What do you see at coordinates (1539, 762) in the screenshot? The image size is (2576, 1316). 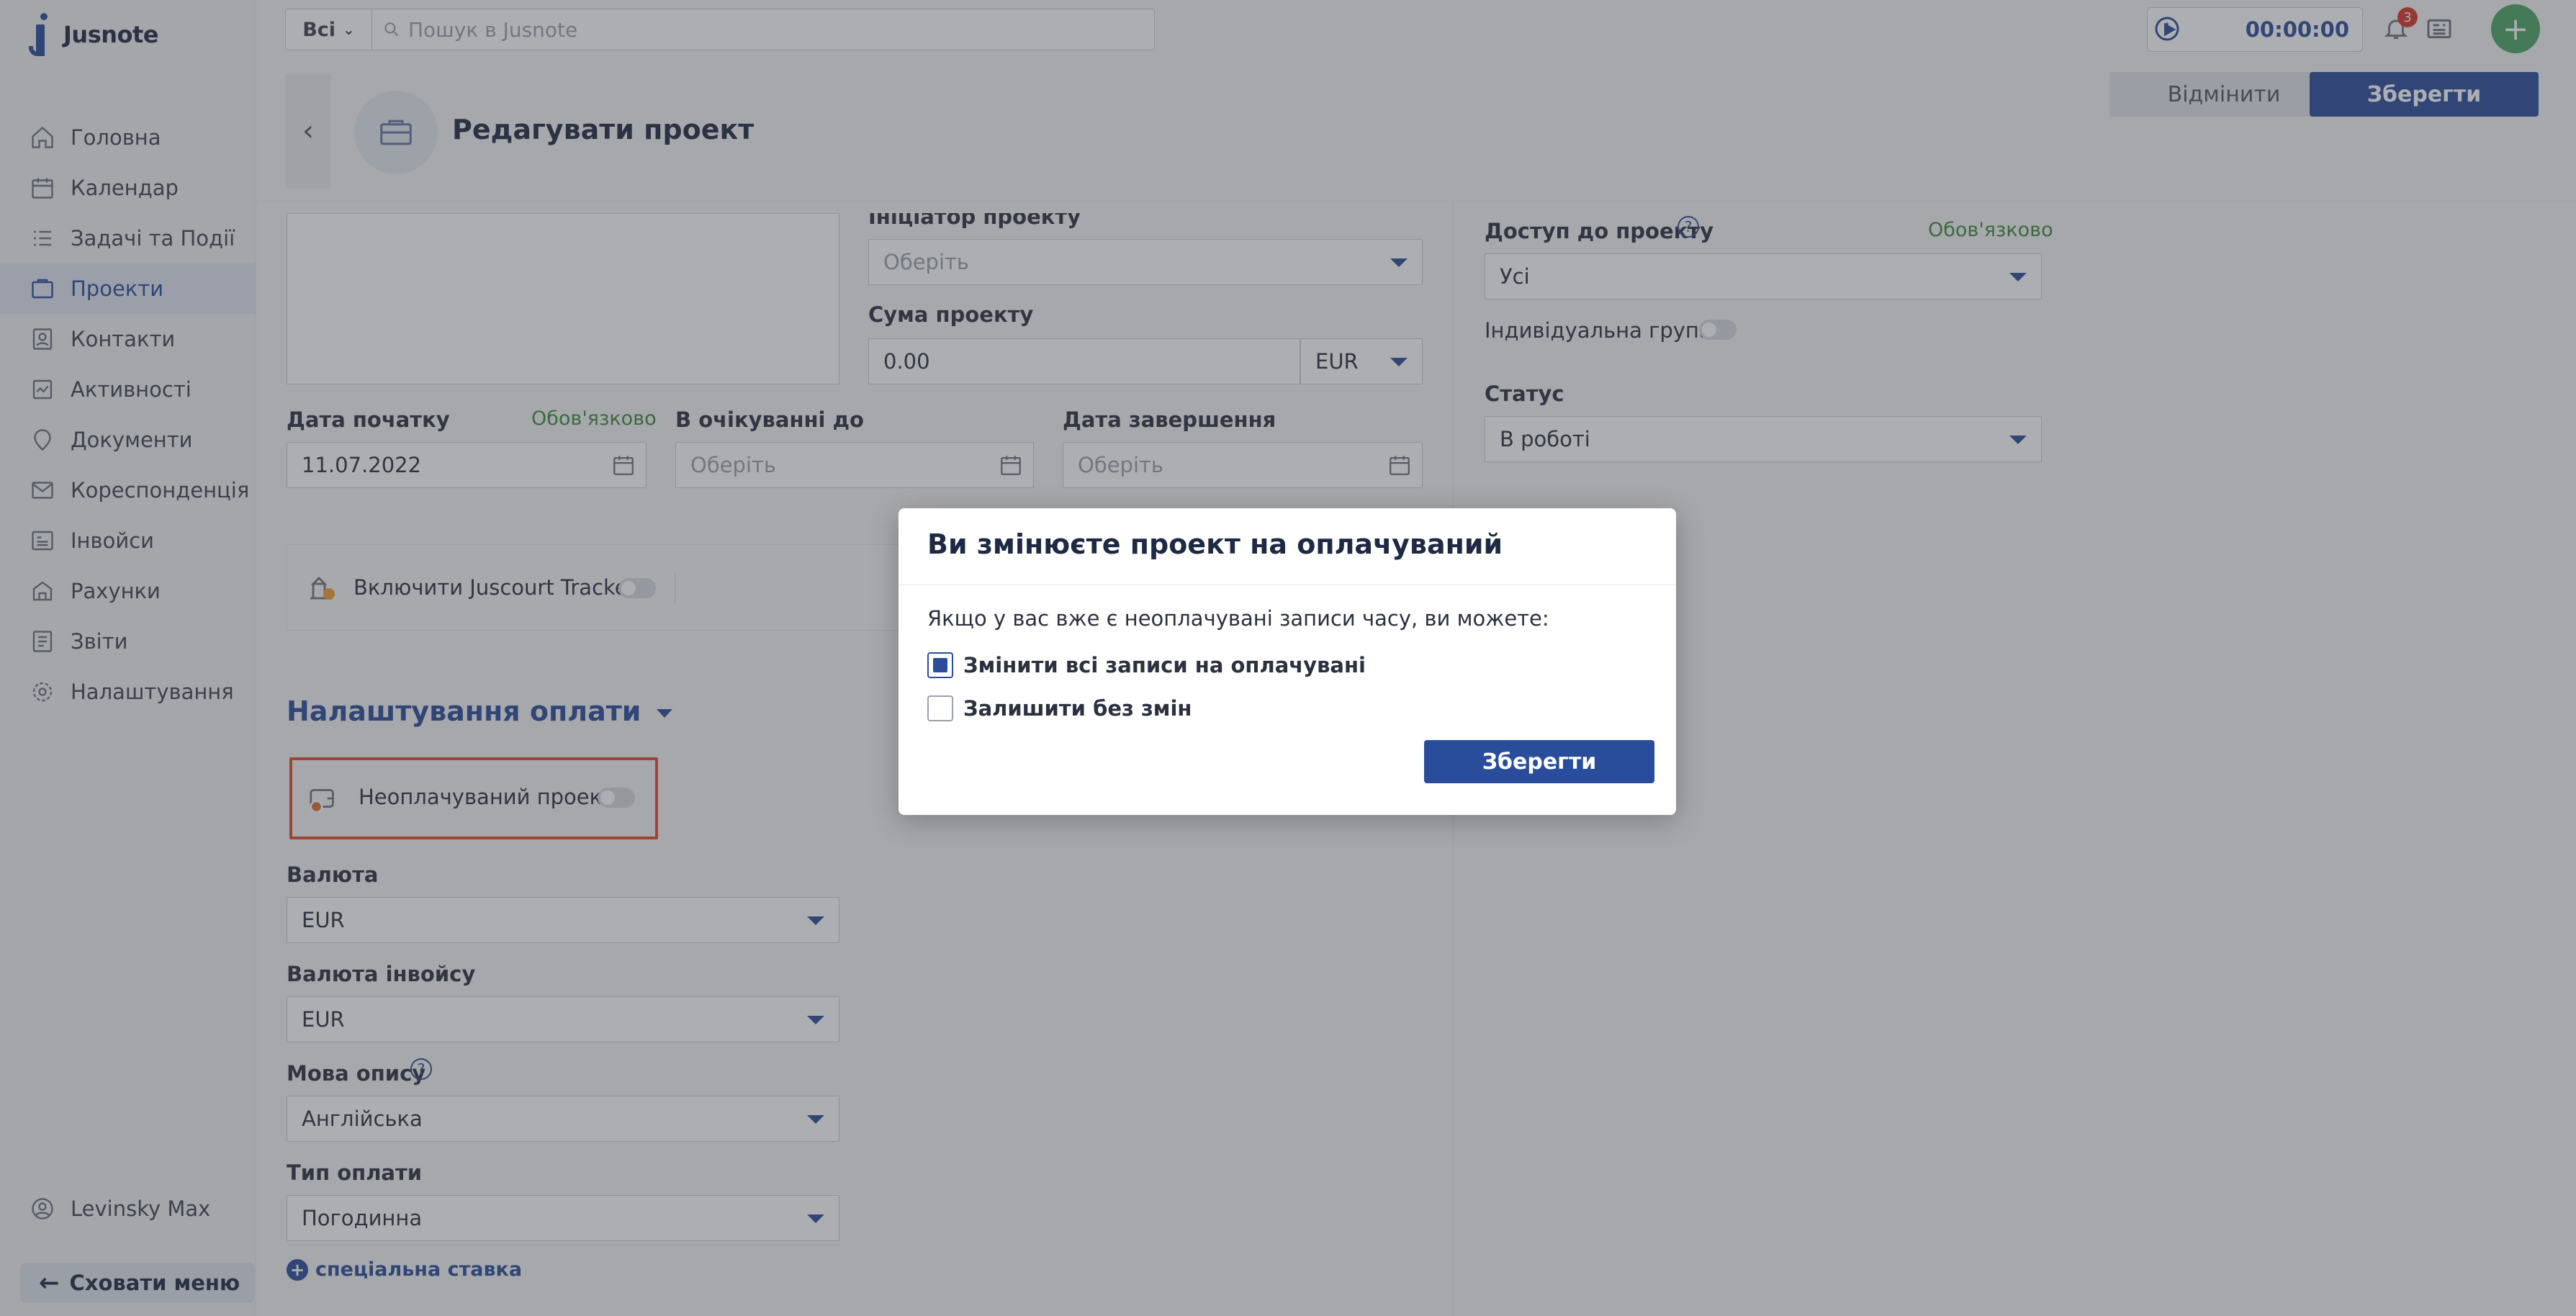 I see `modal-save-button: Зберегти` at bounding box center [1539, 762].